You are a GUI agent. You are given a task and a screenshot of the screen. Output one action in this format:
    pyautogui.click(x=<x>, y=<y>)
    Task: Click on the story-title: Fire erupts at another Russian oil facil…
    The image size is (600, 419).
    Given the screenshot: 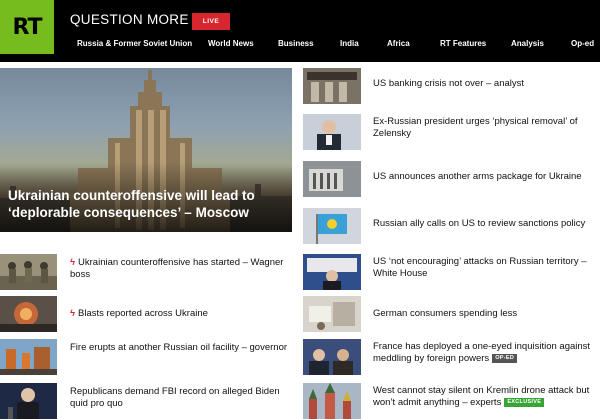 What is the action you would take?
    pyautogui.click(x=181, y=348)
    